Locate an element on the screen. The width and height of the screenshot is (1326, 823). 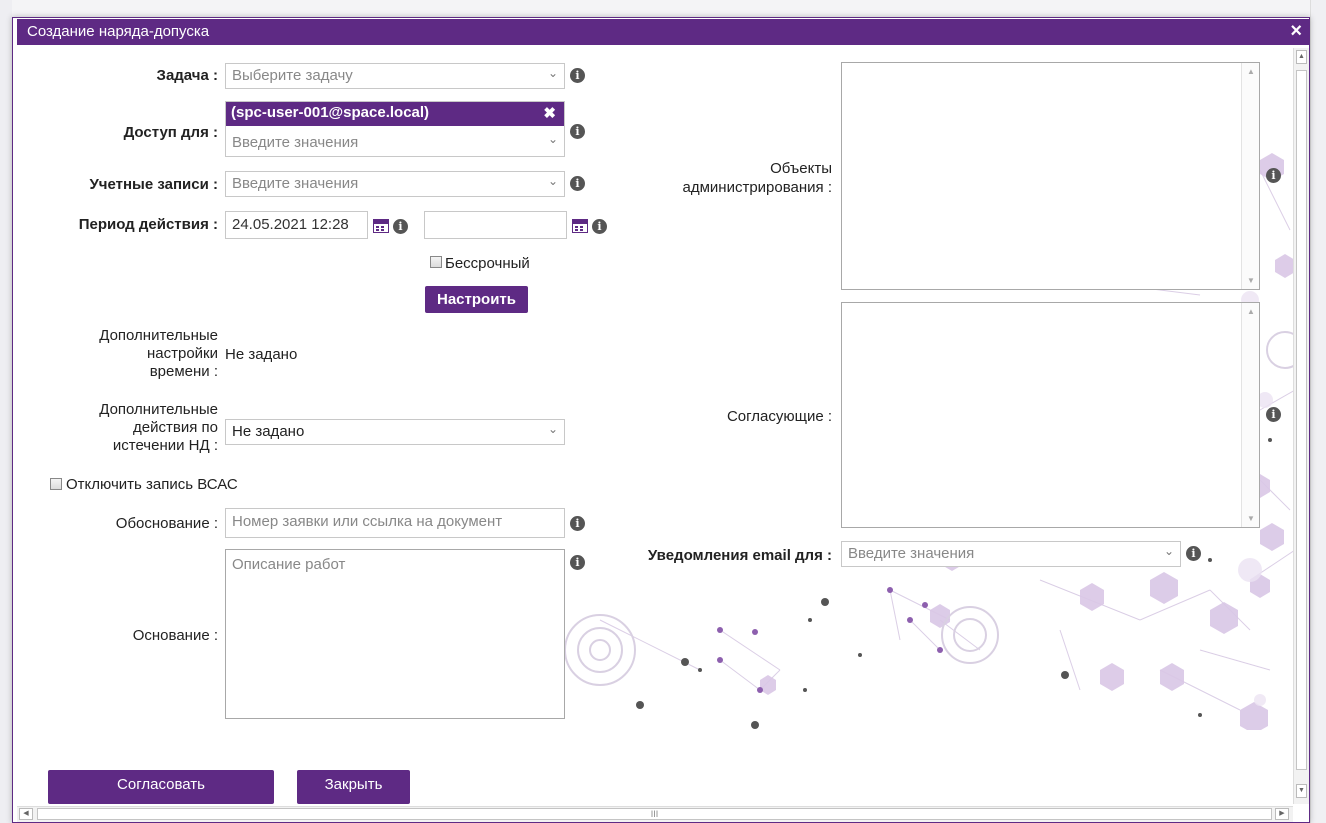
dialog-vertical-scrollbar: ▲ ▼ is located at coordinates (1301, 426).